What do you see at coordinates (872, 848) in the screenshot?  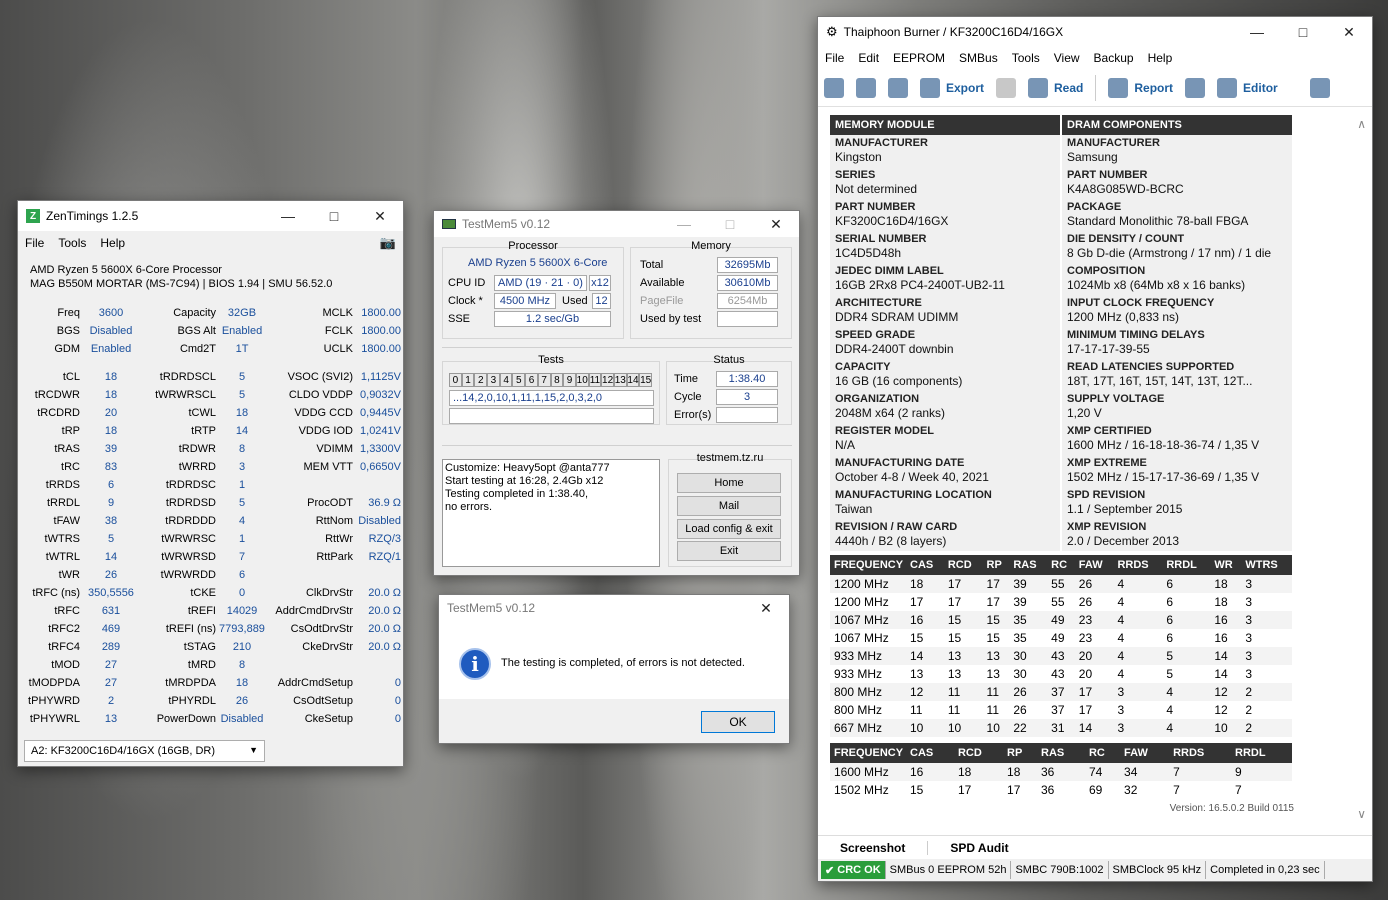 I see `tab-screenshot: Screenshot` at bounding box center [872, 848].